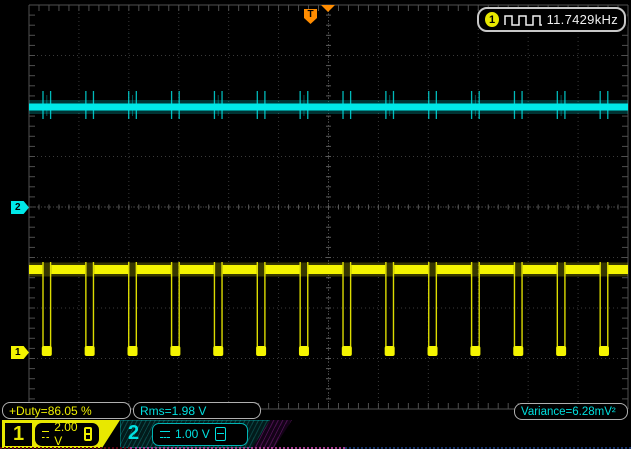 The image size is (631, 449). What do you see at coordinates (488, 447) in the screenshot?
I see `bottom-edge-line-blue` at bounding box center [488, 447].